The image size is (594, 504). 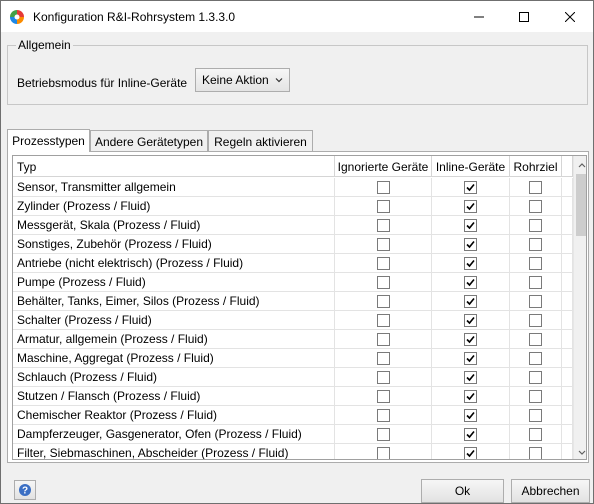 I want to click on maximize-button, so click(x=524, y=16).